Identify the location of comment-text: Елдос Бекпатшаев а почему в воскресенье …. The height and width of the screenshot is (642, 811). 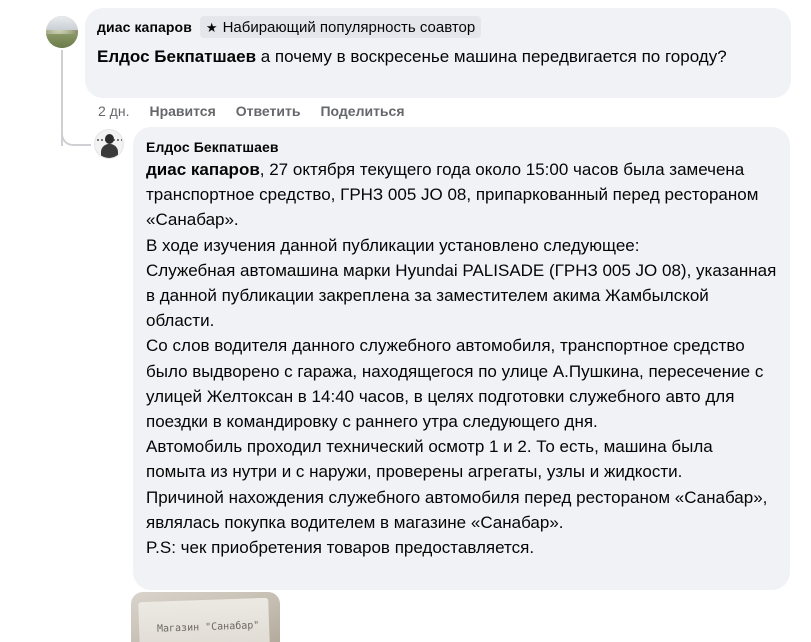
(437, 56).